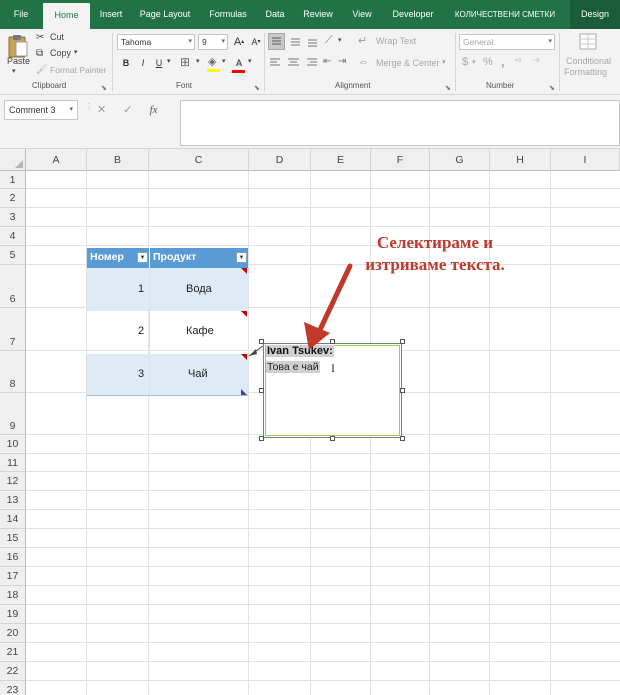 The image size is (620, 695). What do you see at coordinates (435, 264) in the screenshot?
I see `annotation-line-2: изтриваме текста.` at bounding box center [435, 264].